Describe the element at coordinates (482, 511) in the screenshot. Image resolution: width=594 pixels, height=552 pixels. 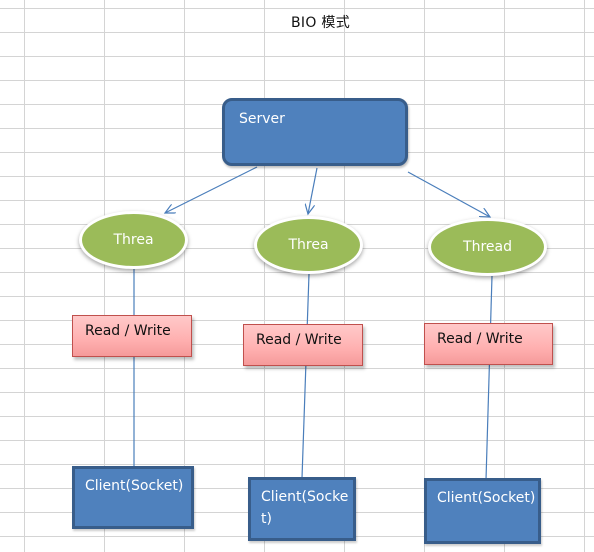
I see `client-node-3: Client(Socket)` at that location.